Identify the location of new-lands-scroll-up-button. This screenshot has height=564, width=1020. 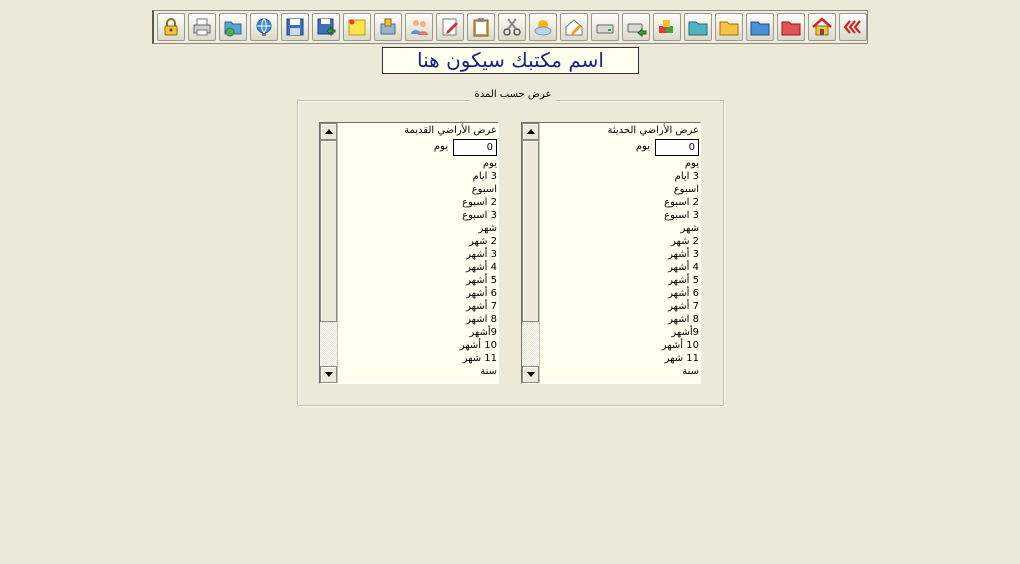
(530, 131).